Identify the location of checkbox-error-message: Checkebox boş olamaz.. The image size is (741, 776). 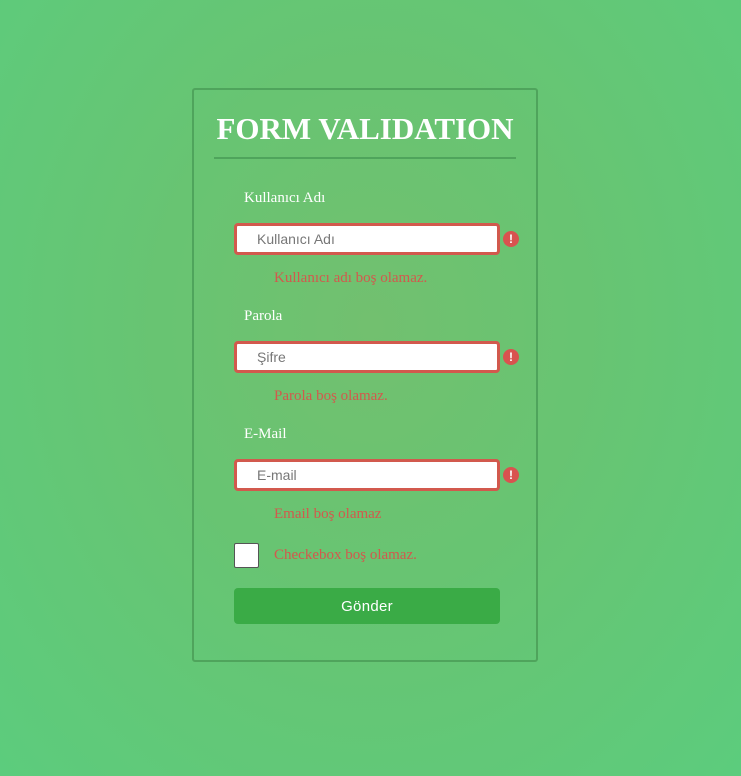
(345, 555).